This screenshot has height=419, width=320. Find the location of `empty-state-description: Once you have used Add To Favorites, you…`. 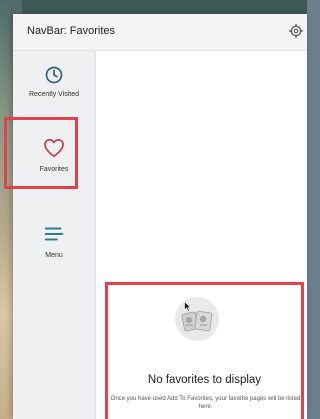

empty-state-description: Once you have used Add To Favorites, you… is located at coordinates (205, 403).